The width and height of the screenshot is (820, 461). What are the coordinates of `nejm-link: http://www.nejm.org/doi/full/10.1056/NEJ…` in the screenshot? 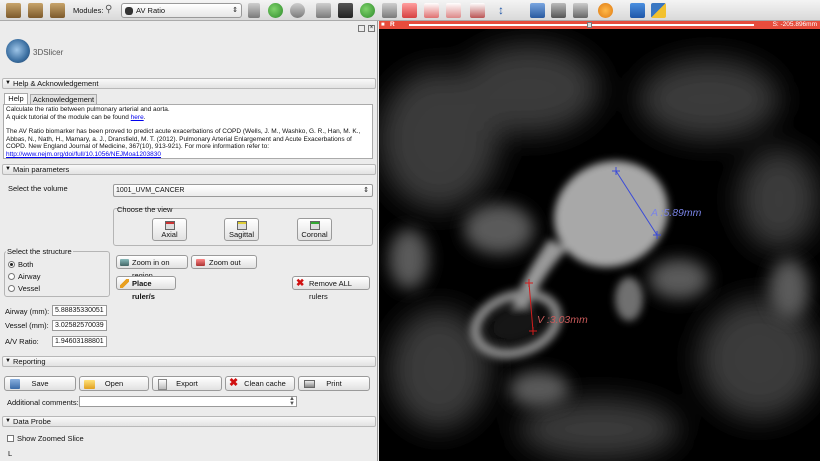 It's located at (188, 154).